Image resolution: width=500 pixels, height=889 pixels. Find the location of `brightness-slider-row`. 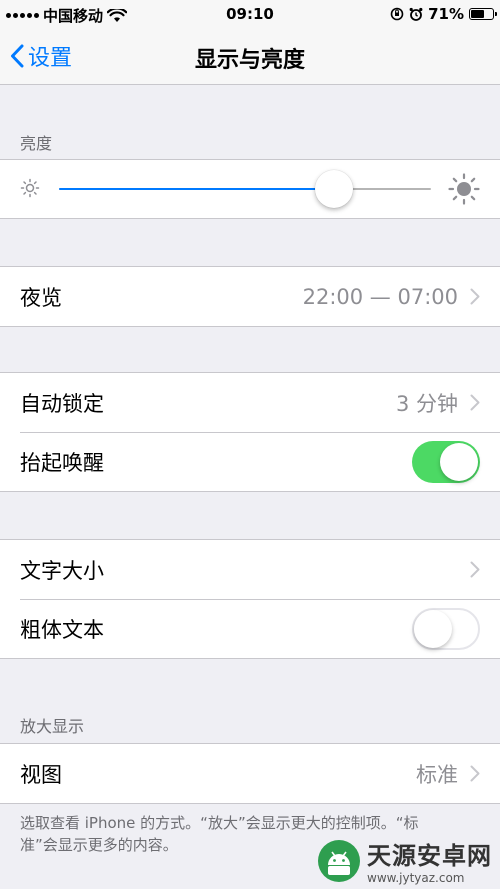

brightness-slider-row is located at coordinates (250, 189).